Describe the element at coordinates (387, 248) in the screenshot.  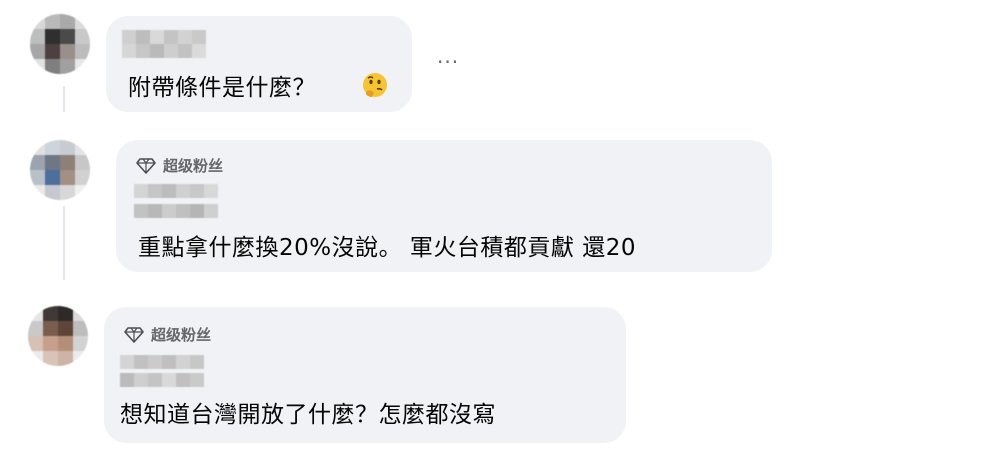
I see `comment-text: 重點拿什麼換20%沒說。 軍火台積都貢獻 還20` at that location.